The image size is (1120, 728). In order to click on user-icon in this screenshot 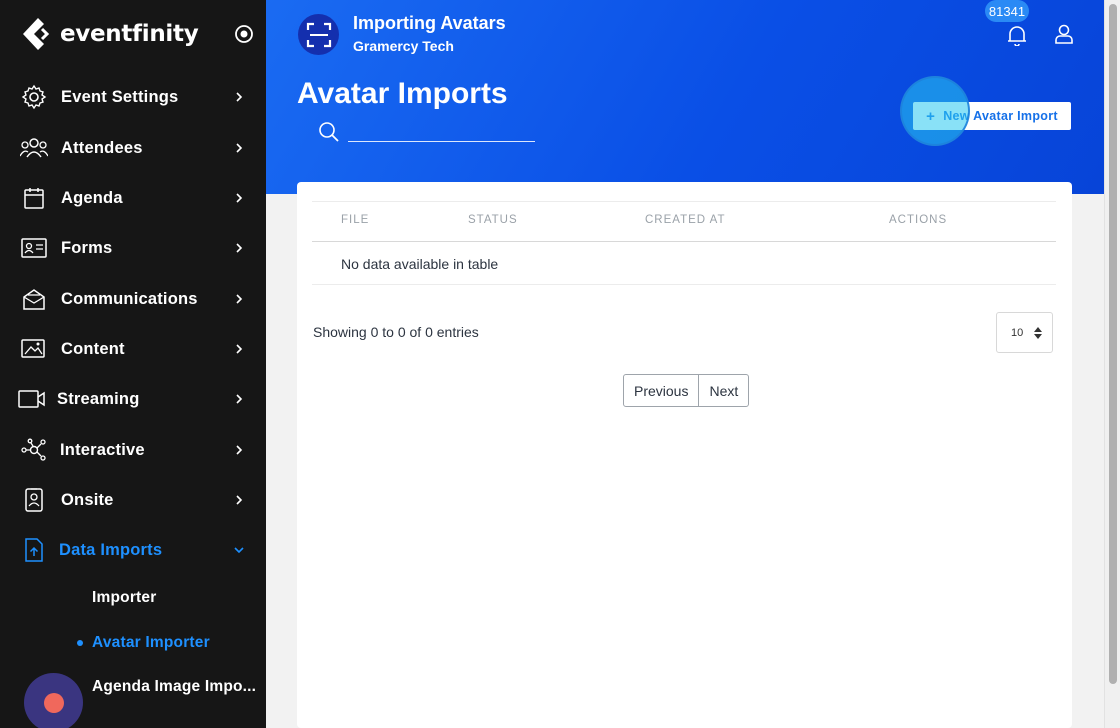, I will do `click(1064, 34)`.